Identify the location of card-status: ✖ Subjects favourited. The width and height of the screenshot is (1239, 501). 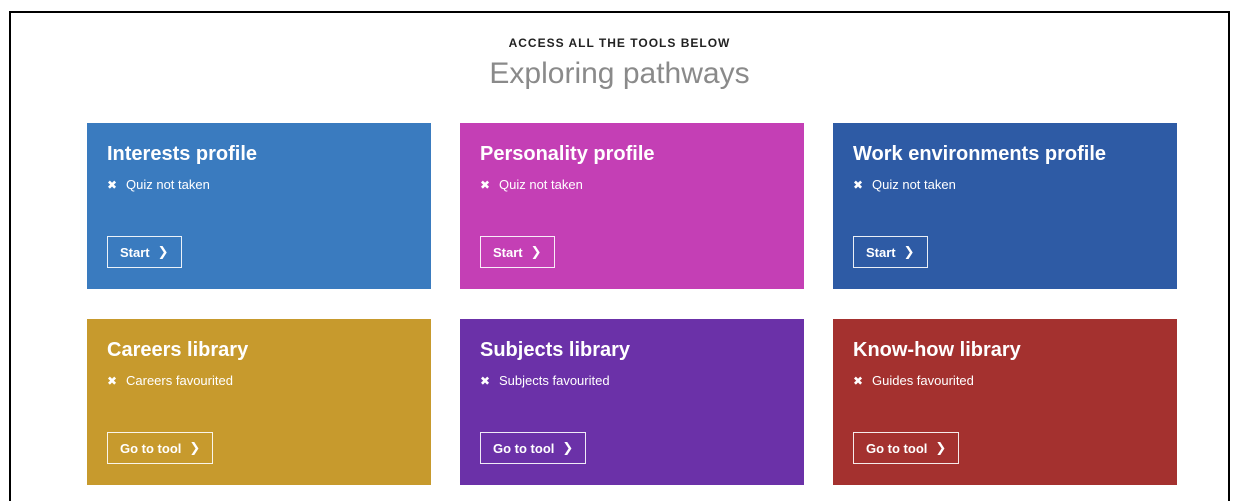
(545, 380).